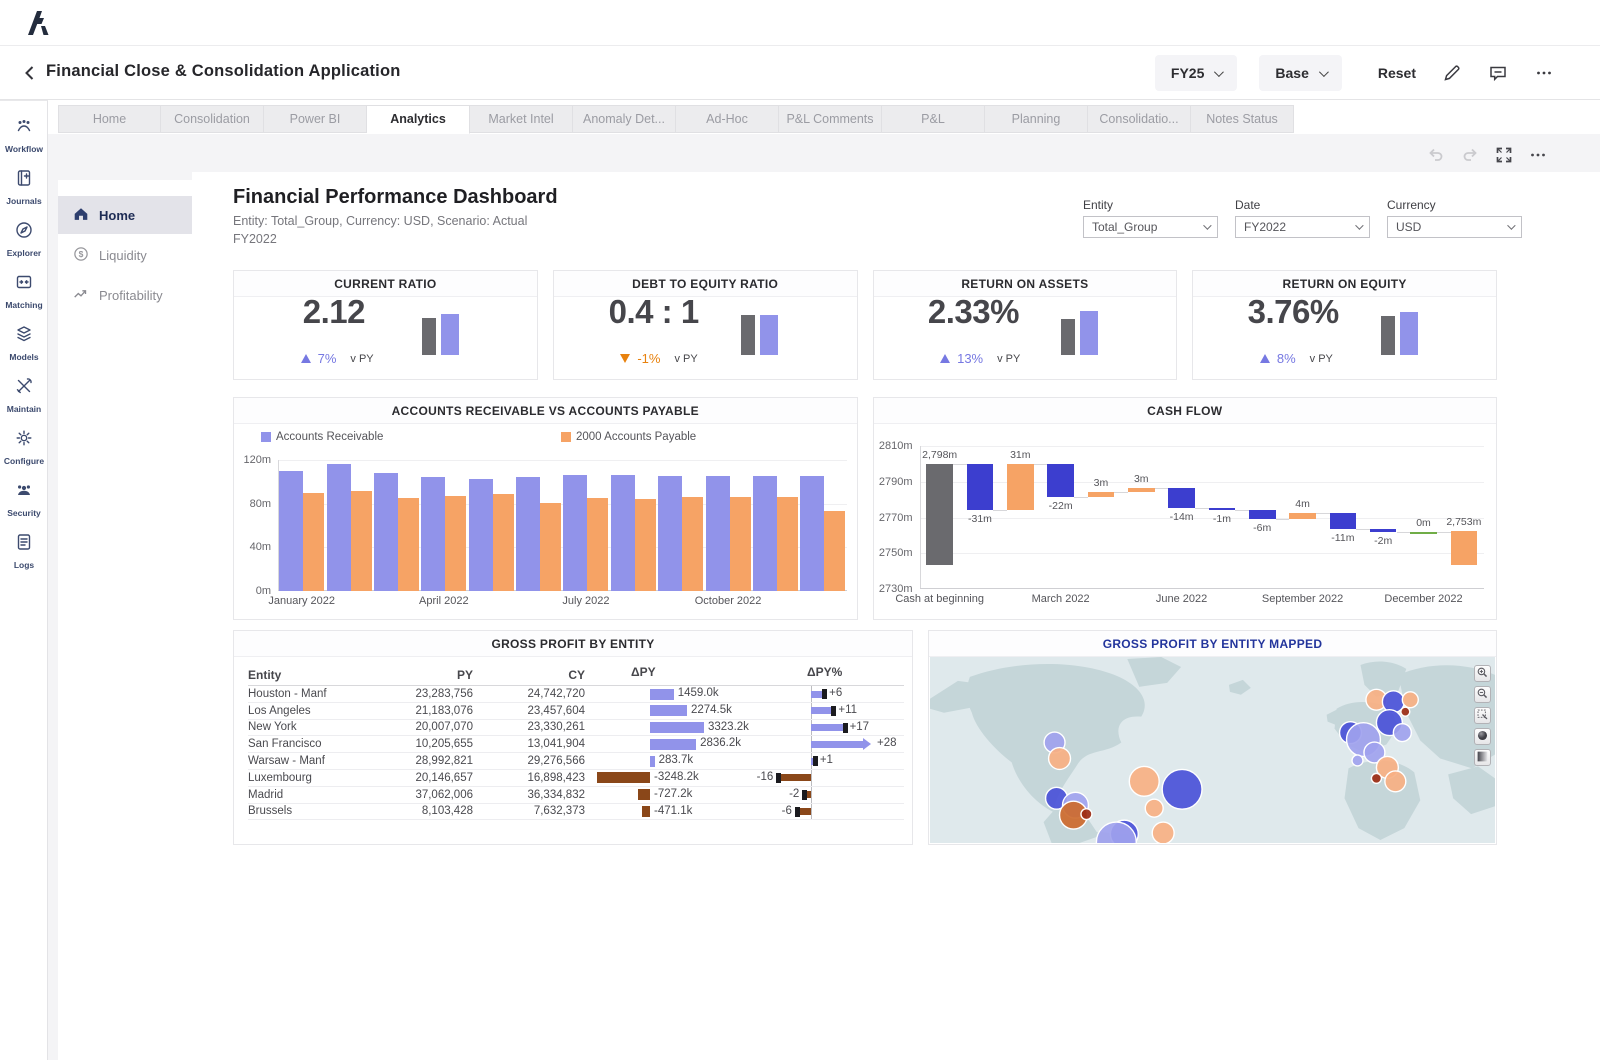 This screenshot has width=1600, height=1060. Describe the element at coordinates (867, 744) in the screenshot. I see `dpyp-arrowhead` at that location.